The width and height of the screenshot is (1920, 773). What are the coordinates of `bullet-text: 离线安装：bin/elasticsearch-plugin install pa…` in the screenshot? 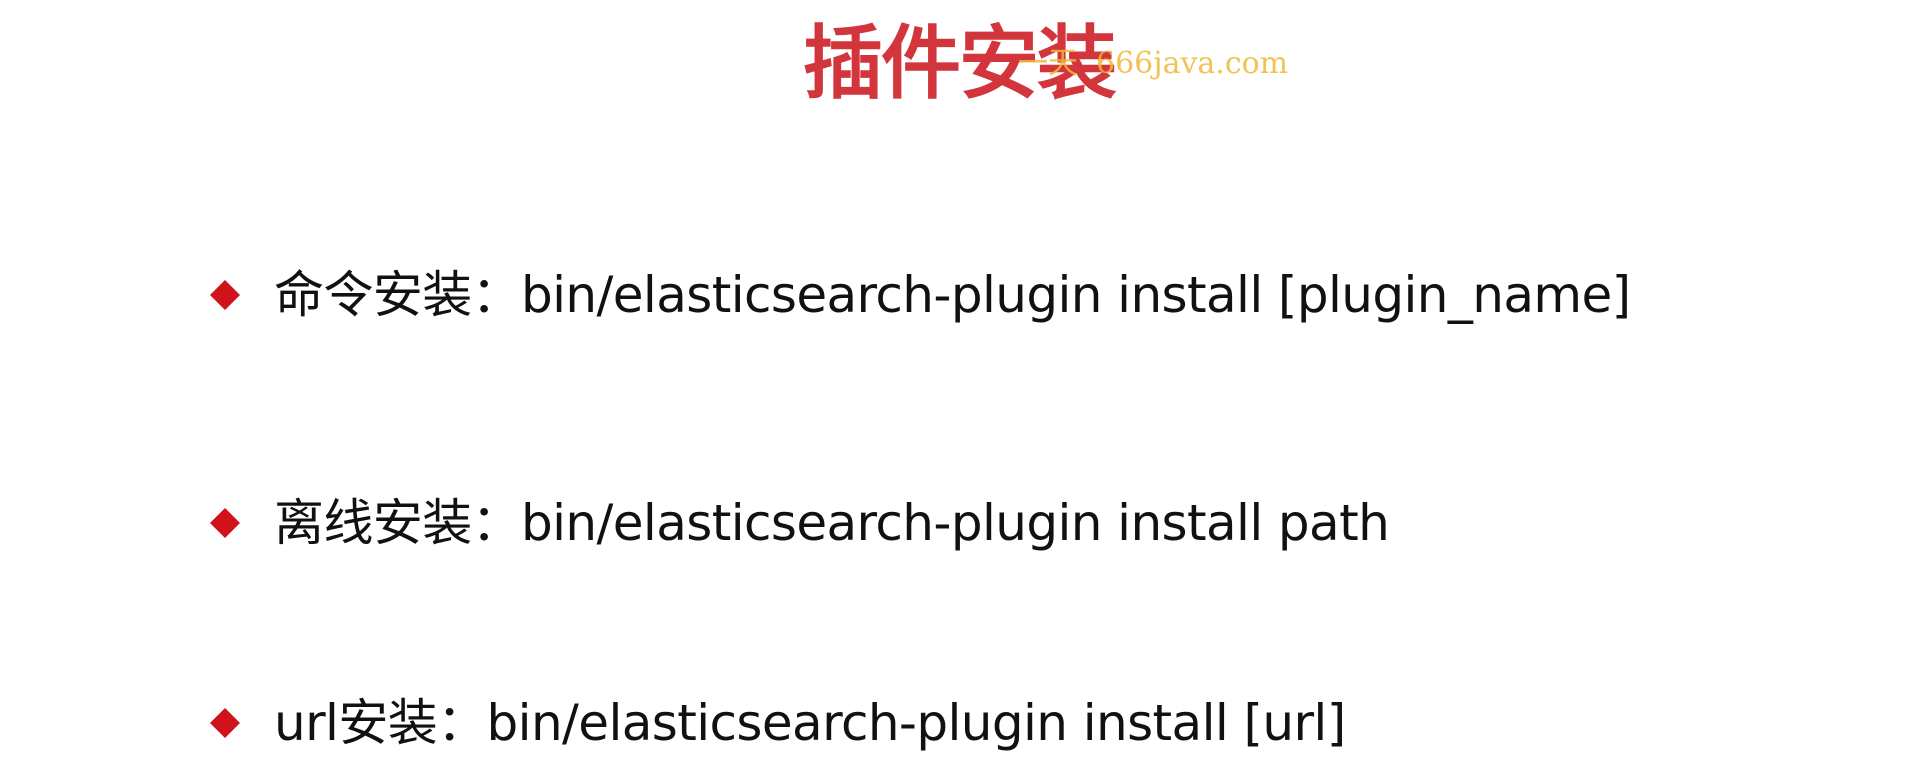 It's located at (832, 523).